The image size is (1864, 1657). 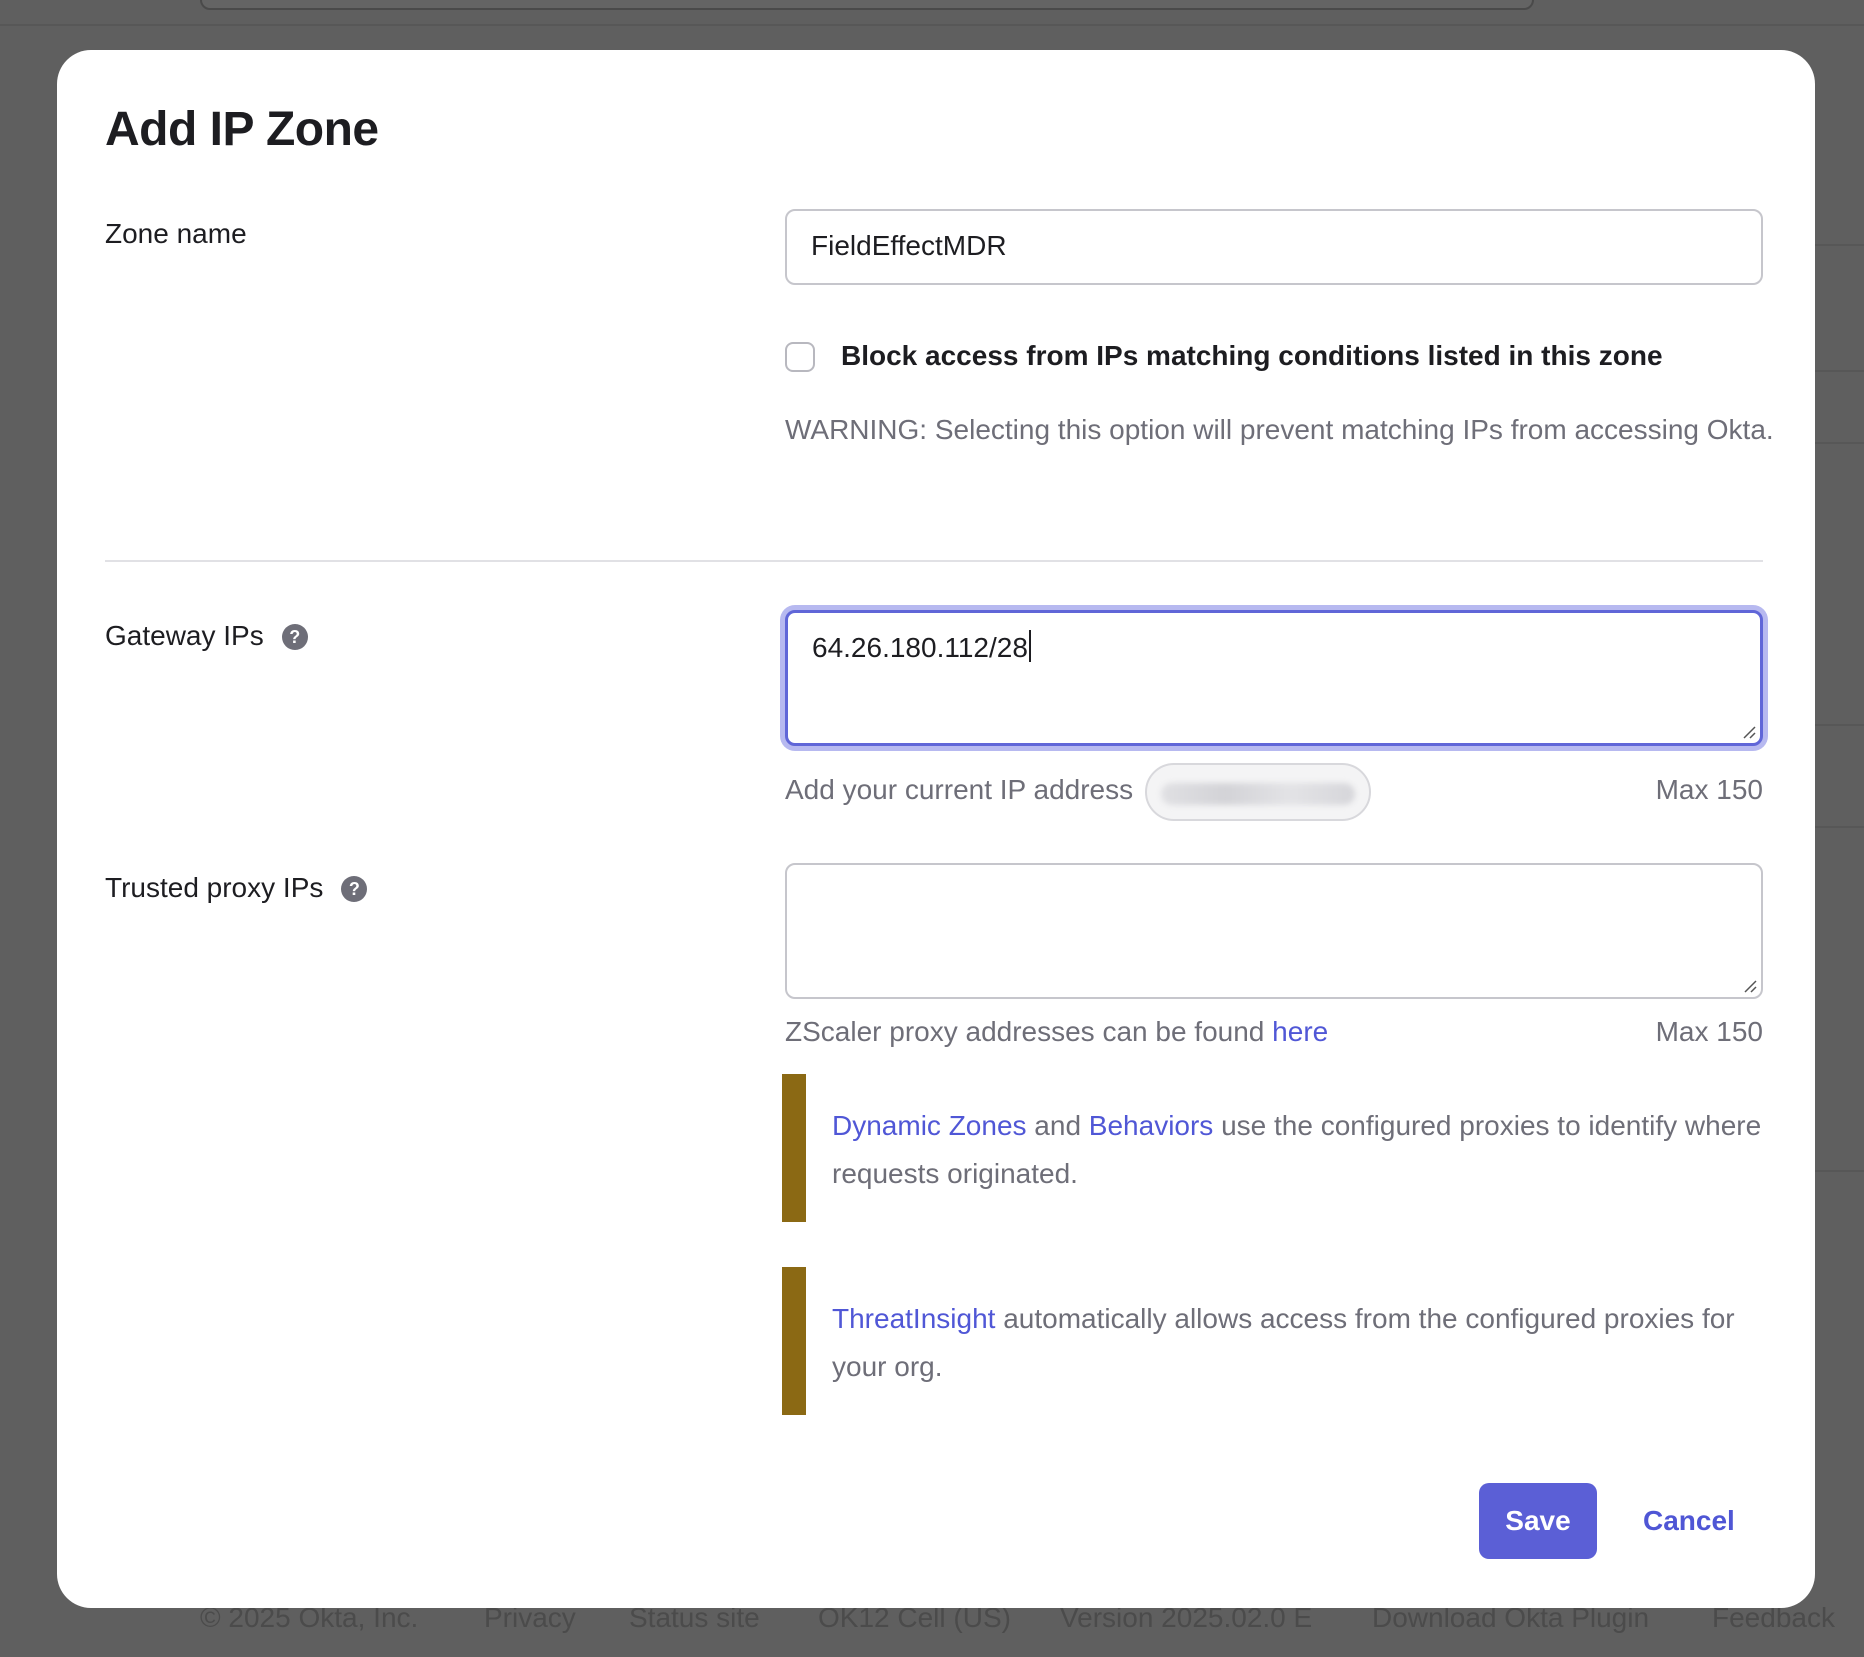 I want to click on background-divider, so click(x=932, y=25).